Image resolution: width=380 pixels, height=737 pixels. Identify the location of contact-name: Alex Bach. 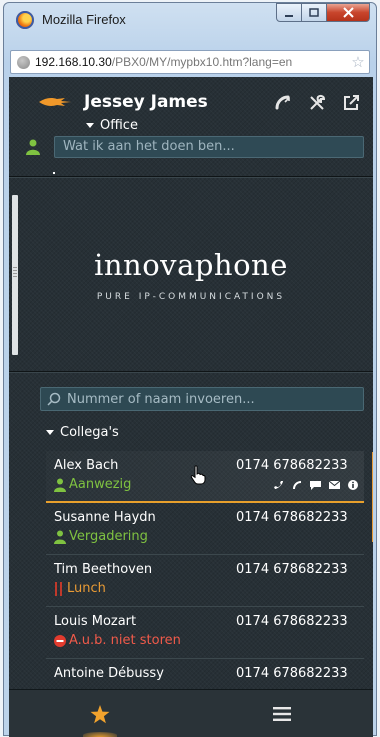
(86, 465).